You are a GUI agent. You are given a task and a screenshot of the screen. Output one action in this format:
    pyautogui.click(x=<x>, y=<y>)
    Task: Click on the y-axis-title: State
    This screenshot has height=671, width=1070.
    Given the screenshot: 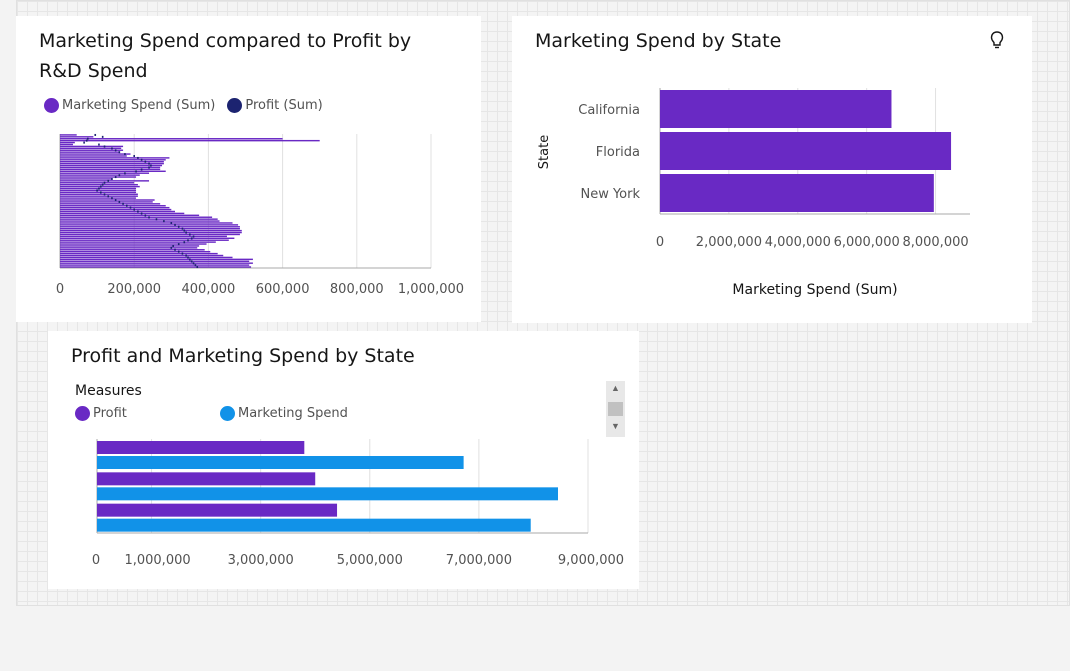 What is the action you would take?
    pyautogui.click(x=544, y=152)
    